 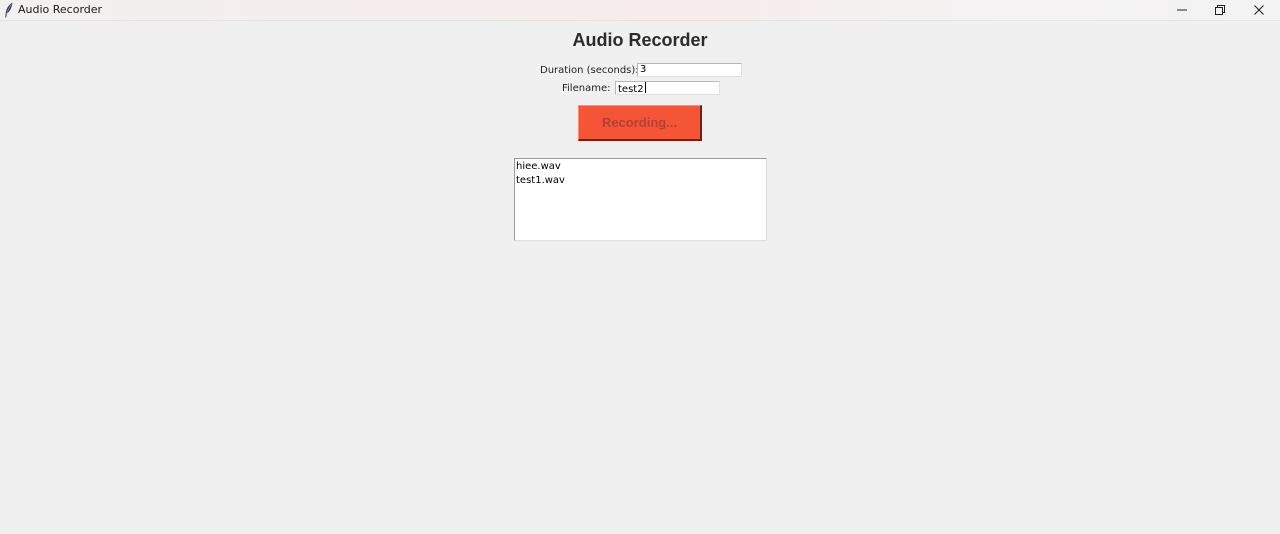 I want to click on minimize-button, so click(x=1182, y=10).